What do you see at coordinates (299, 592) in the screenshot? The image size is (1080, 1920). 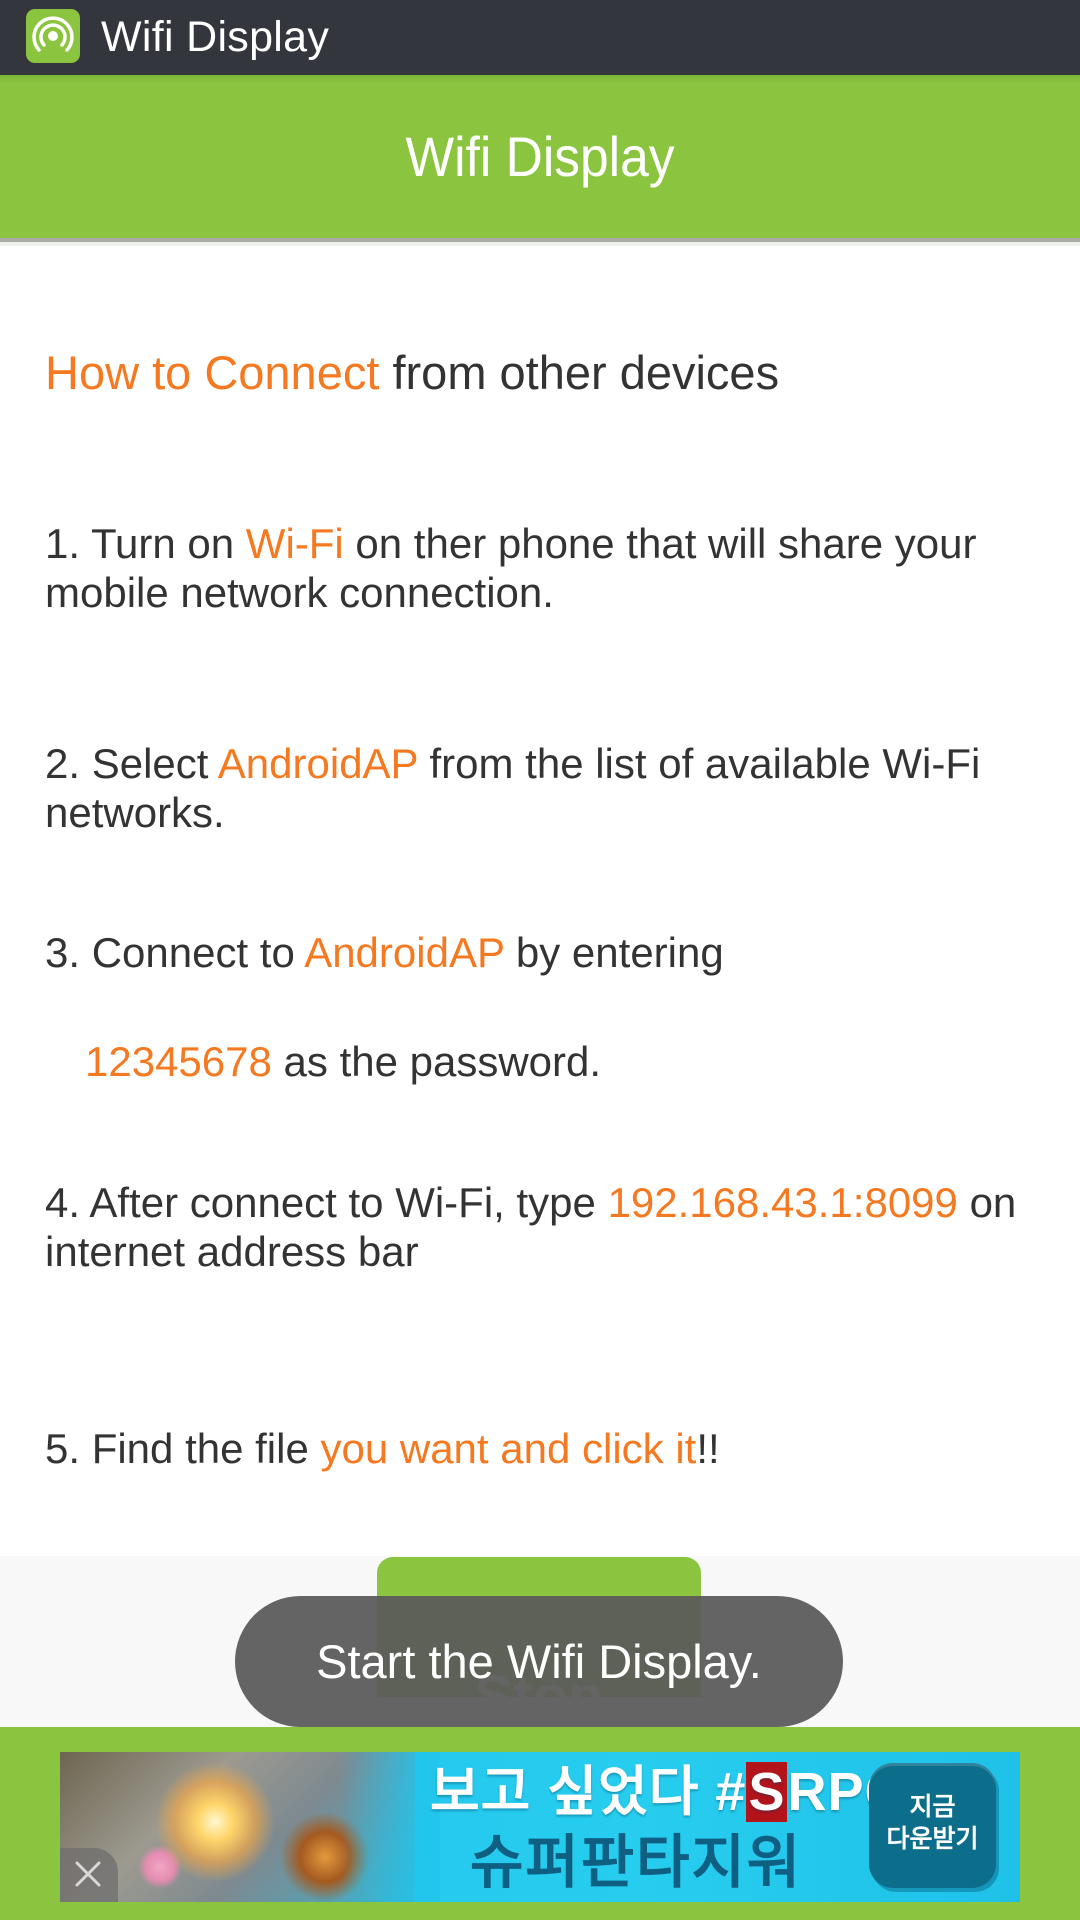 I see `step-1-line-2: mobile network connection.` at bounding box center [299, 592].